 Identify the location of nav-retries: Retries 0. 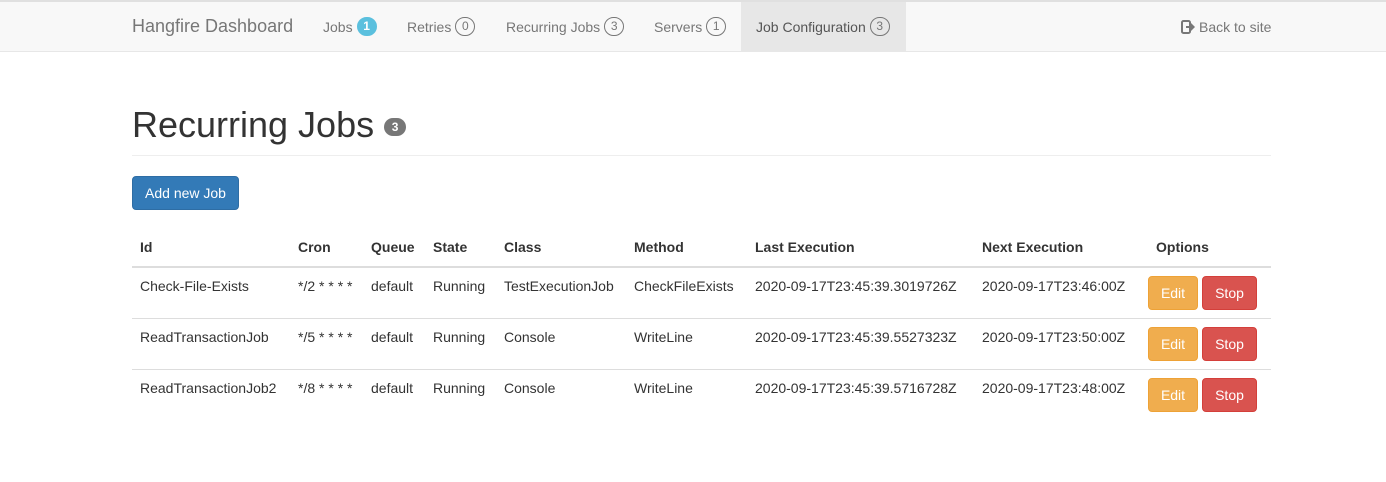
(441, 26).